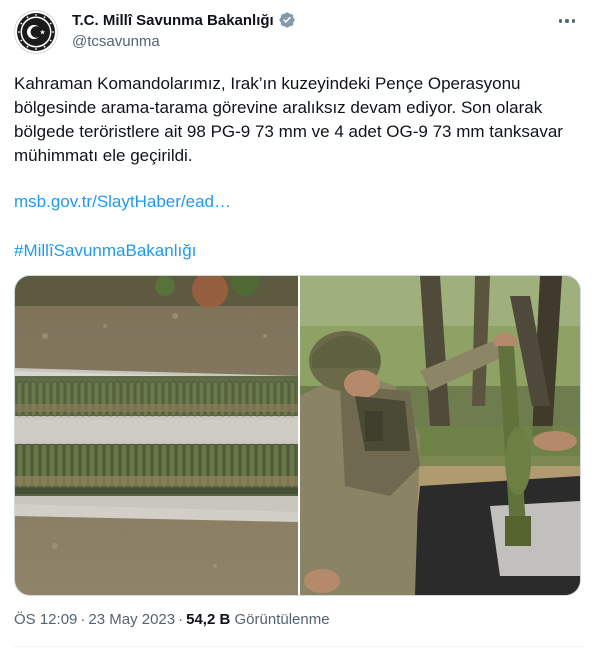  I want to click on views-label: Görüntülenme, so click(282, 619).